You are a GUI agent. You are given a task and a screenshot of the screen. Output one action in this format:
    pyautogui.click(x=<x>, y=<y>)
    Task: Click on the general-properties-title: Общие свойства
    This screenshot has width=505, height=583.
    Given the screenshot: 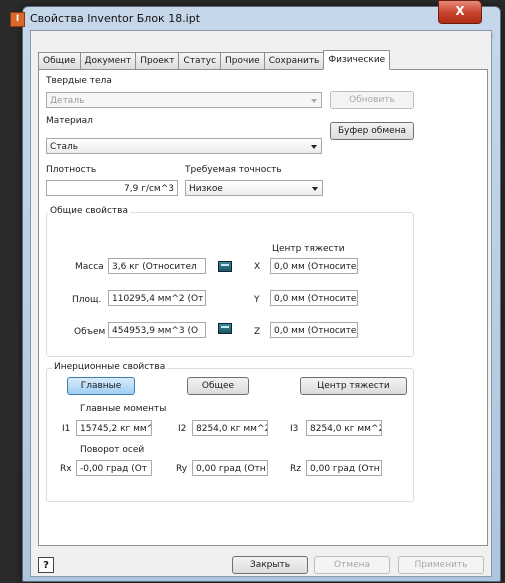 What is the action you would take?
    pyautogui.click(x=89, y=211)
    